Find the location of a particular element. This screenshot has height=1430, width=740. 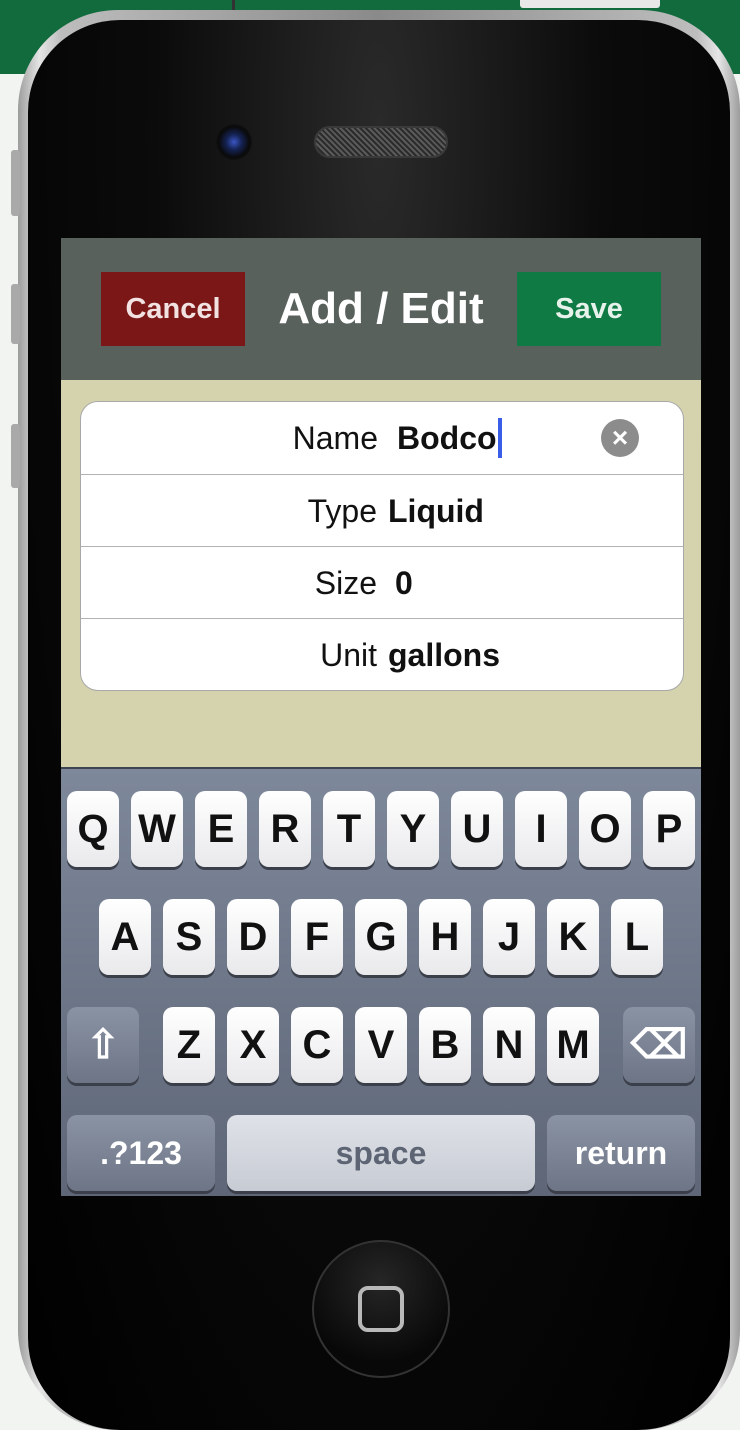

backspace-icon: ⌫ is located at coordinates (659, 1045).